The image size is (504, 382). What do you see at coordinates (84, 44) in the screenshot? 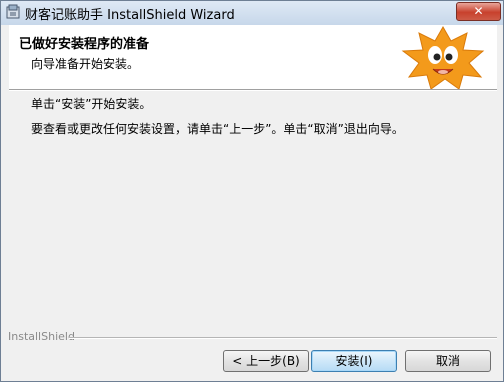
I see `page-title: 已做好安装程序的准备` at bounding box center [84, 44].